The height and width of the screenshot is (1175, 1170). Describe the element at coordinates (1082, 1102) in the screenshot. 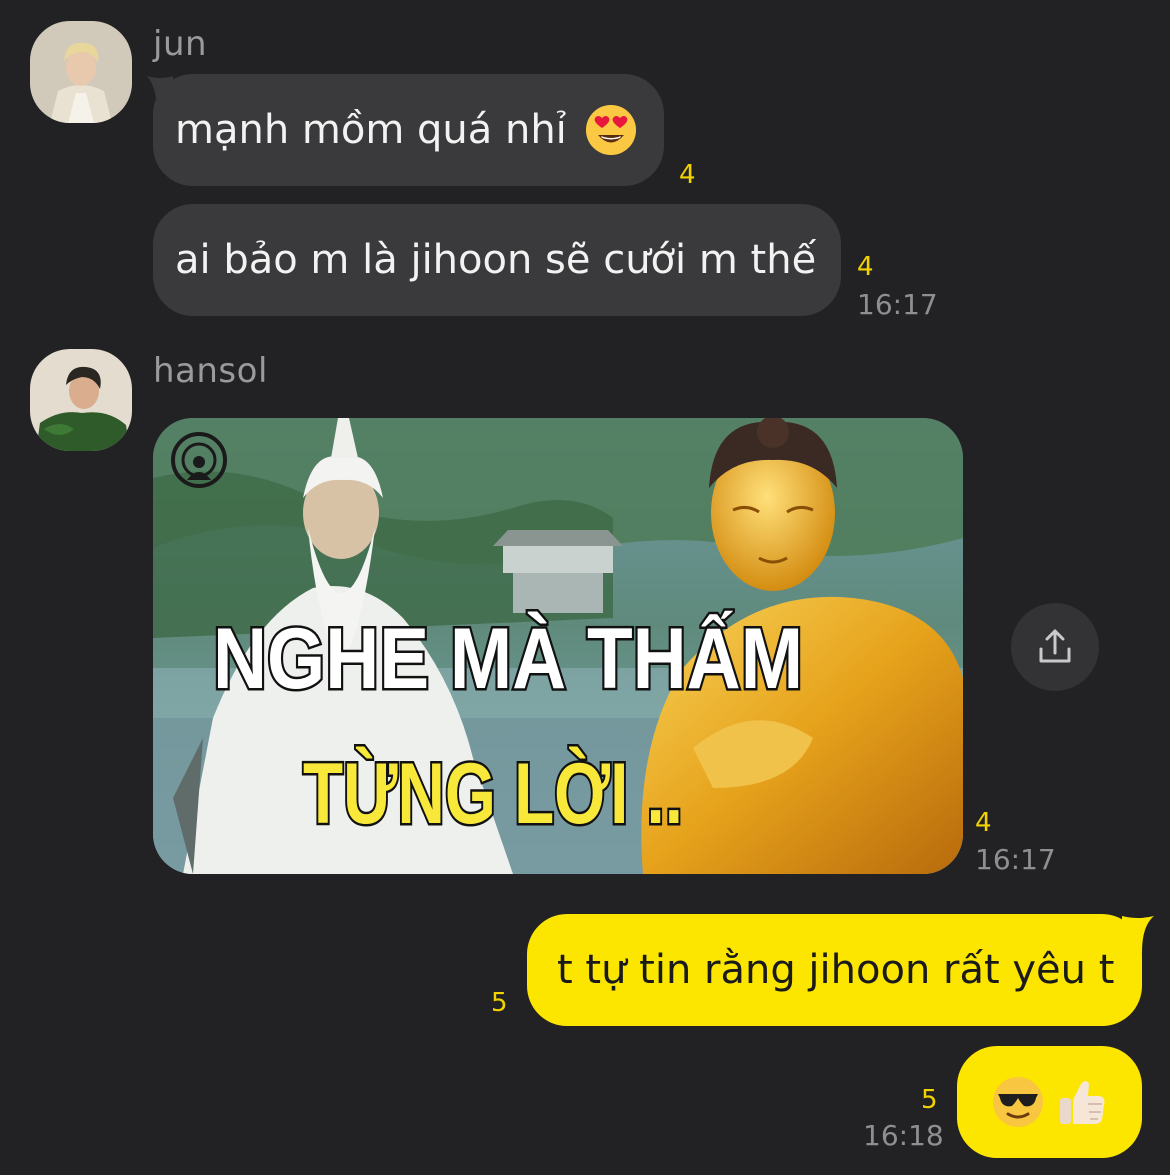

I see `thumbs-up-emoji-icon` at that location.